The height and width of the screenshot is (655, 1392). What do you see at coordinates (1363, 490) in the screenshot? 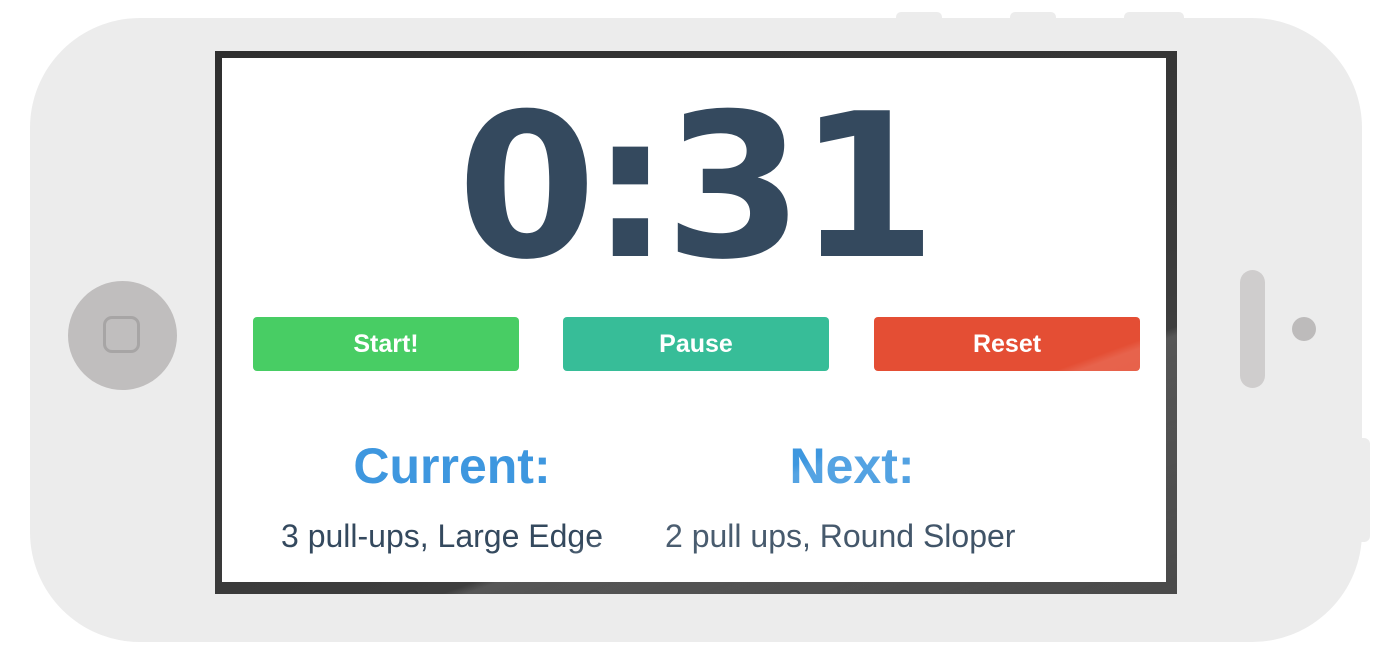
I see `side-button` at bounding box center [1363, 490].